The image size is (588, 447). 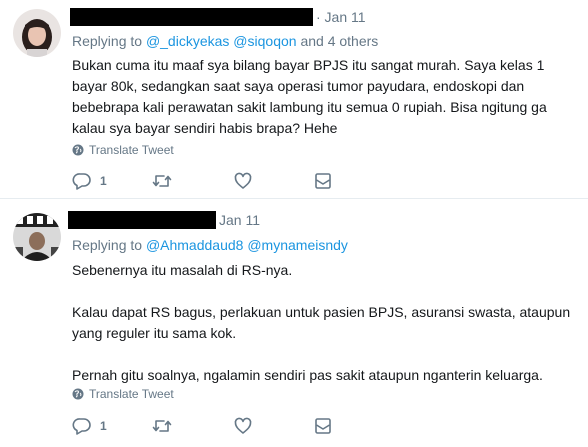 What do you see at coordinates (195, 245) in the screenshot?
I see `mention-link: @Ahmaddaud8` at bounding box center [195, 245].